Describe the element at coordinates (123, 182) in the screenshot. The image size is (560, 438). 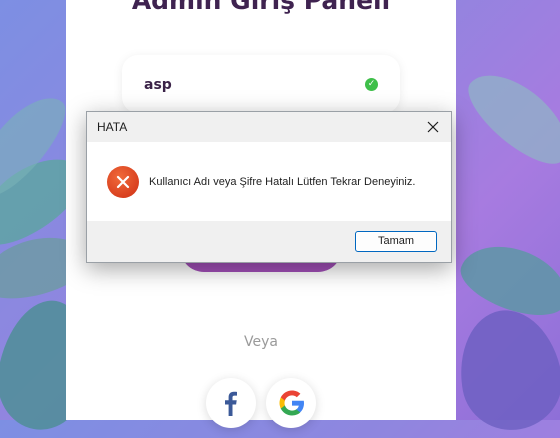
I see `error-icon` at that location.